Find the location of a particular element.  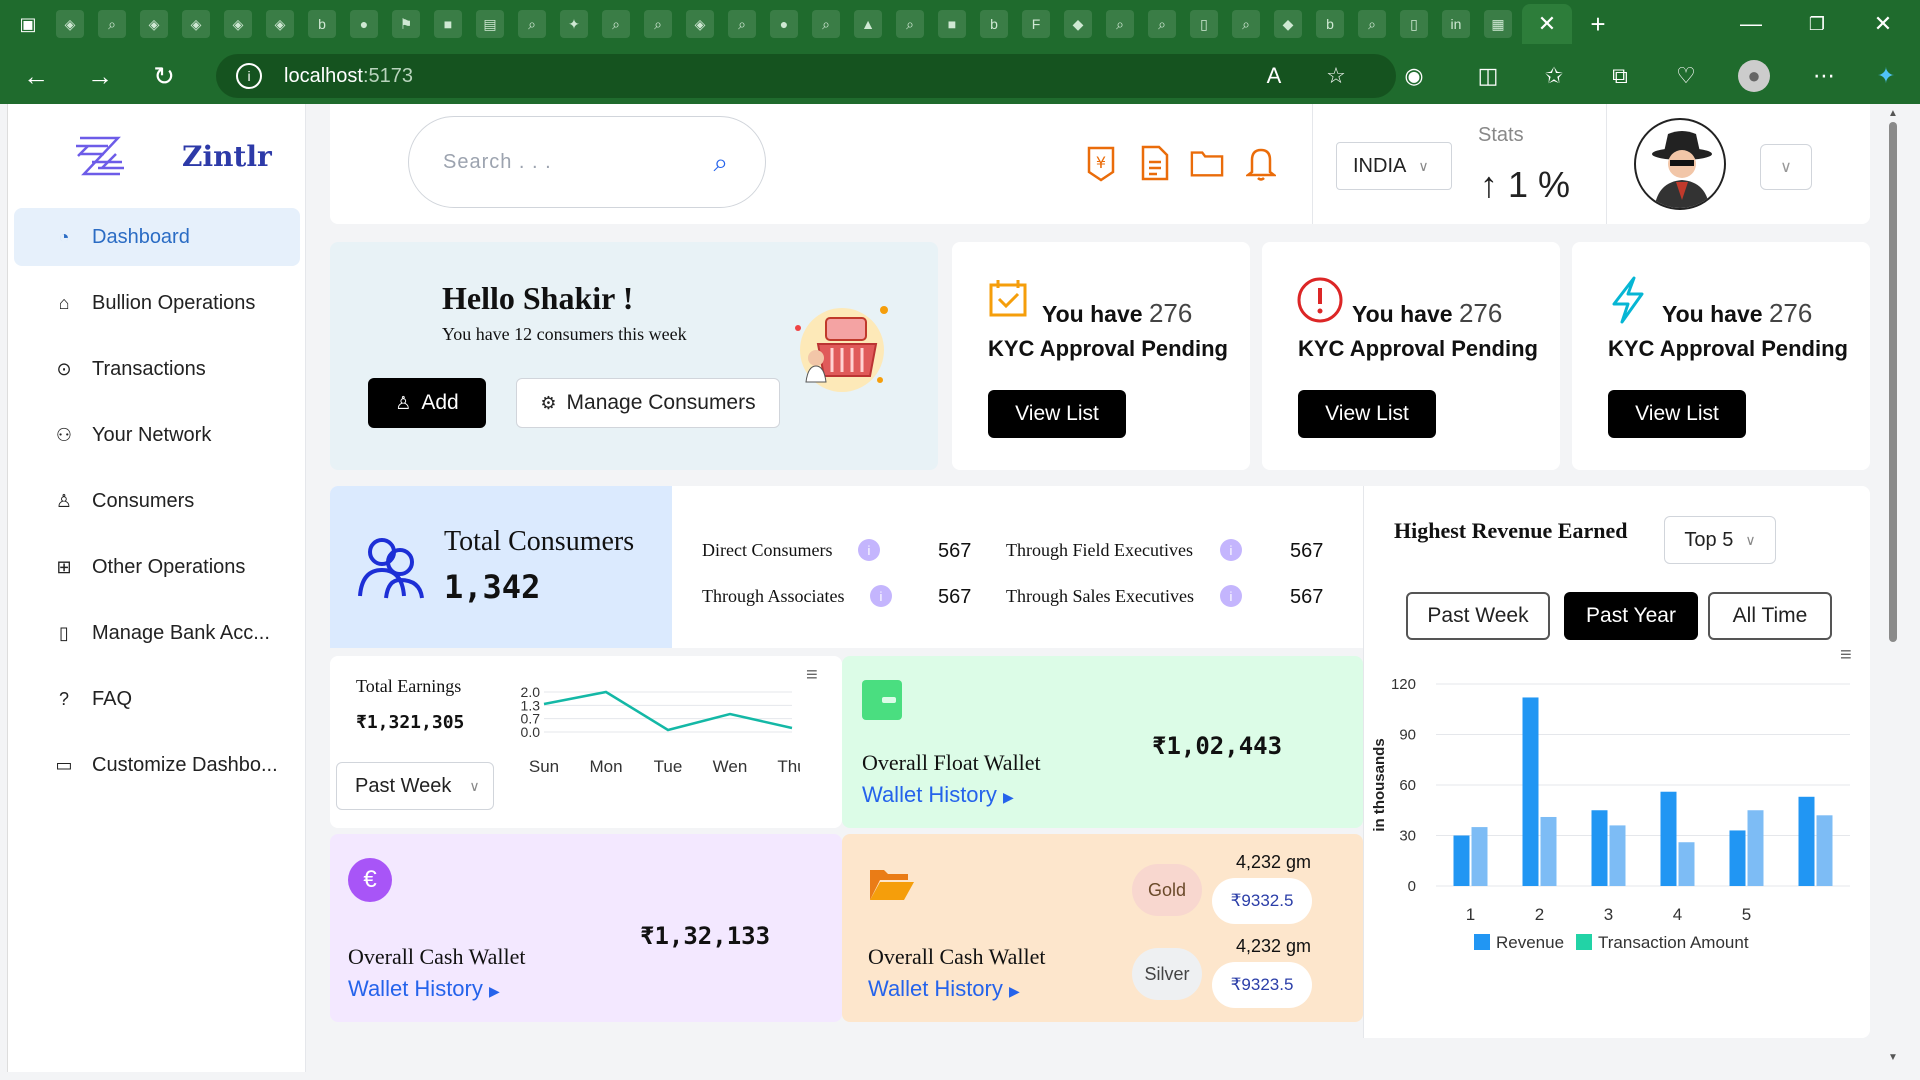

filter-past-week: Past Week is located at coordinates (1478, 616).